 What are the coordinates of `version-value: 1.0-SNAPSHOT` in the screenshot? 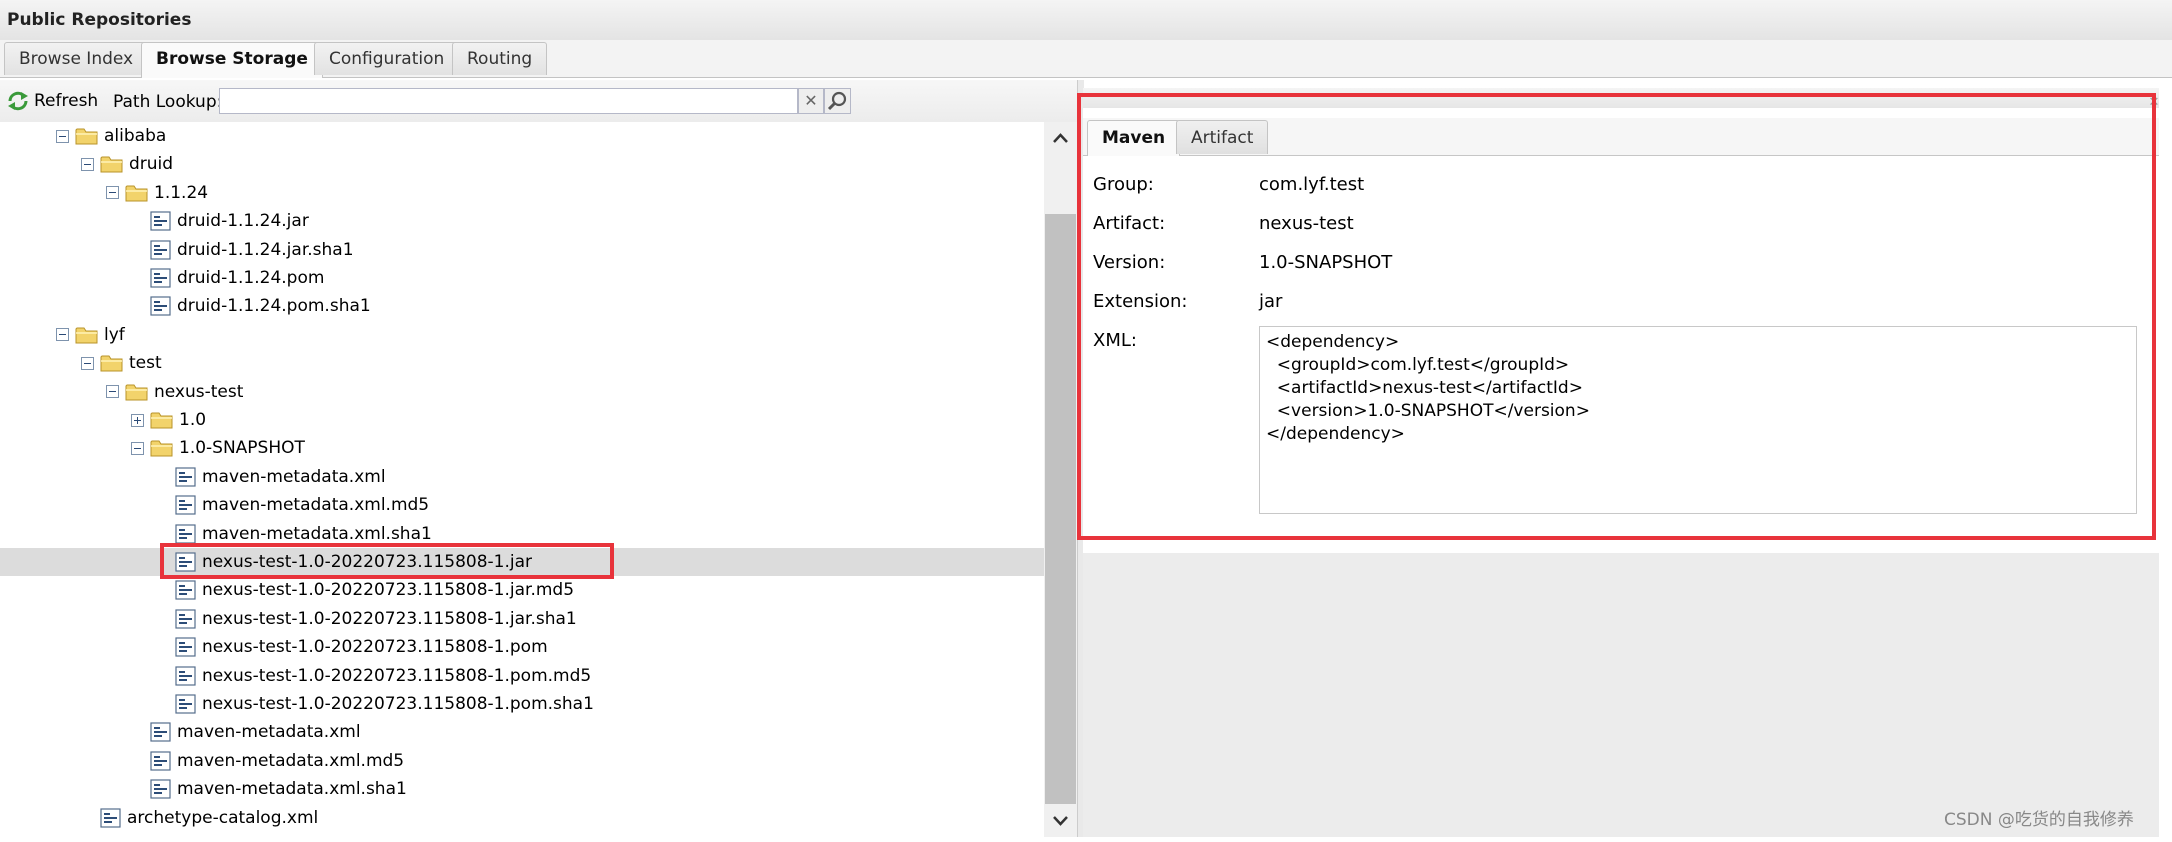 It's located at (1326, 262).